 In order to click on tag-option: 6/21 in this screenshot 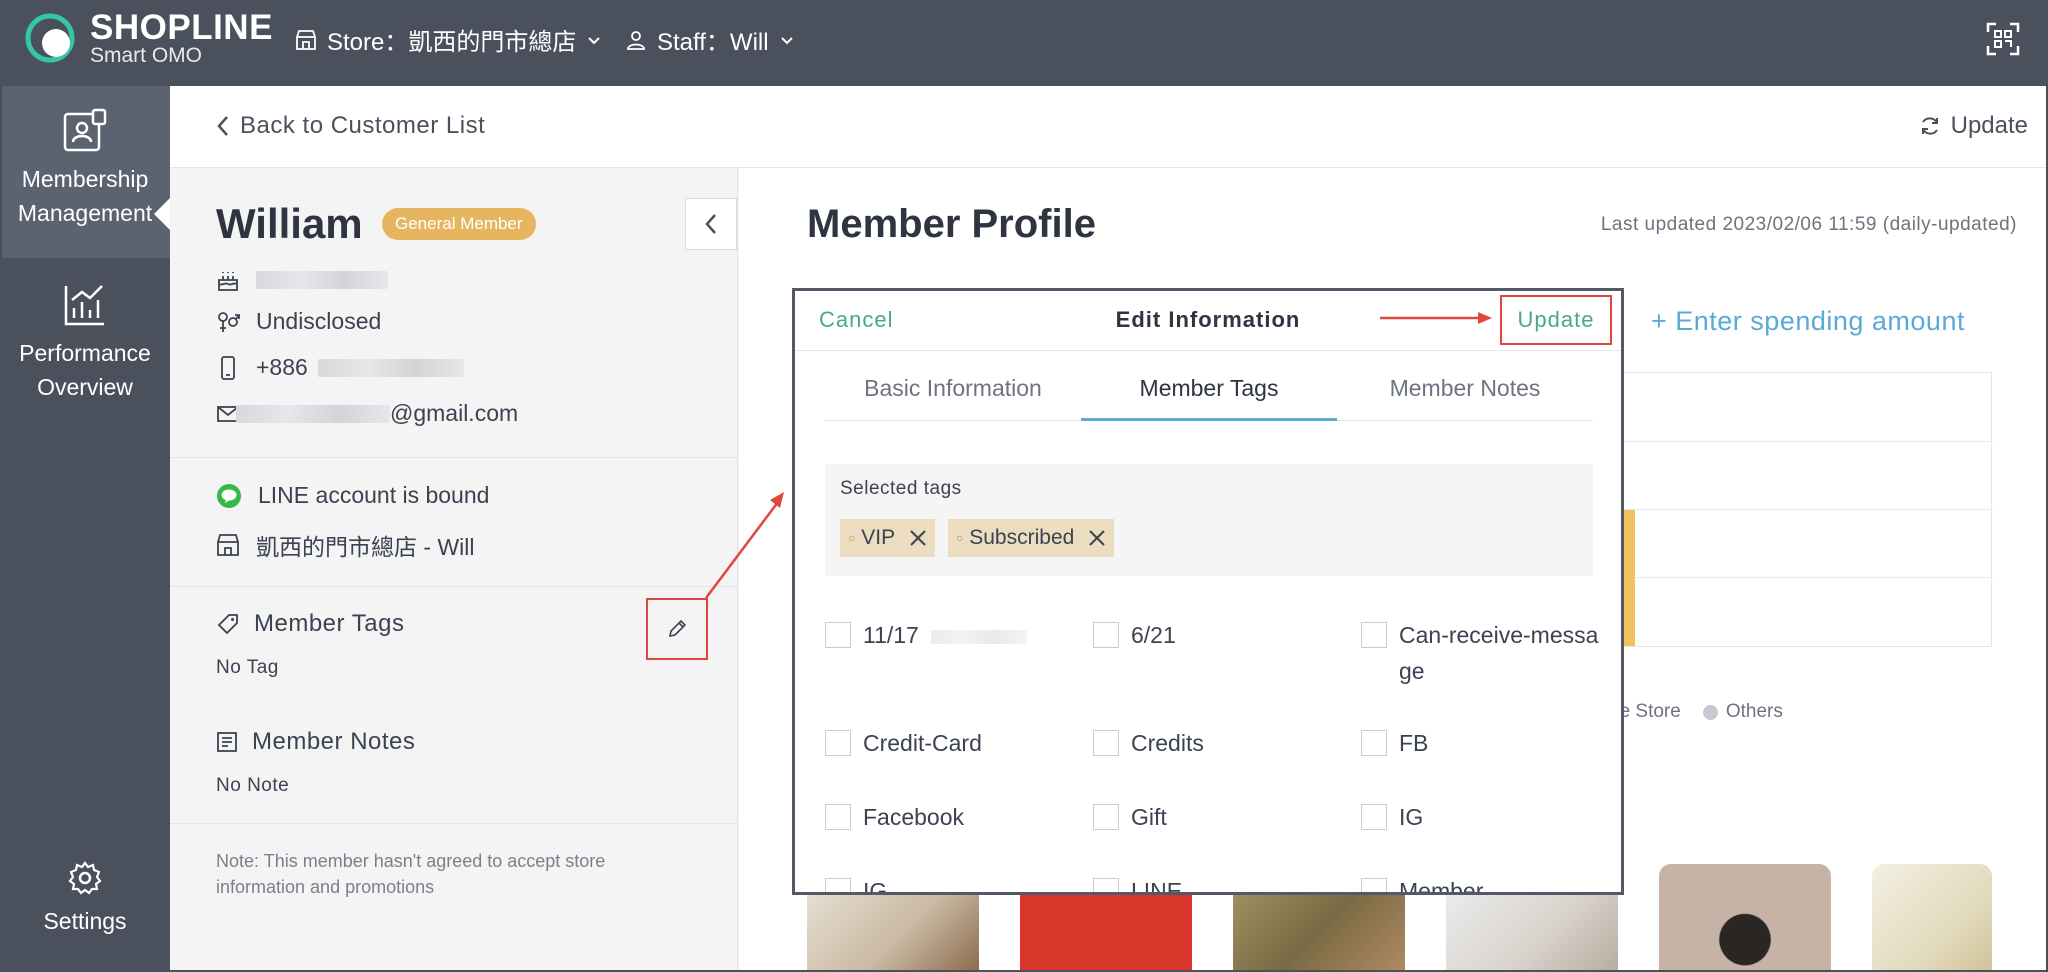, I will do `click(1134, 635)`.